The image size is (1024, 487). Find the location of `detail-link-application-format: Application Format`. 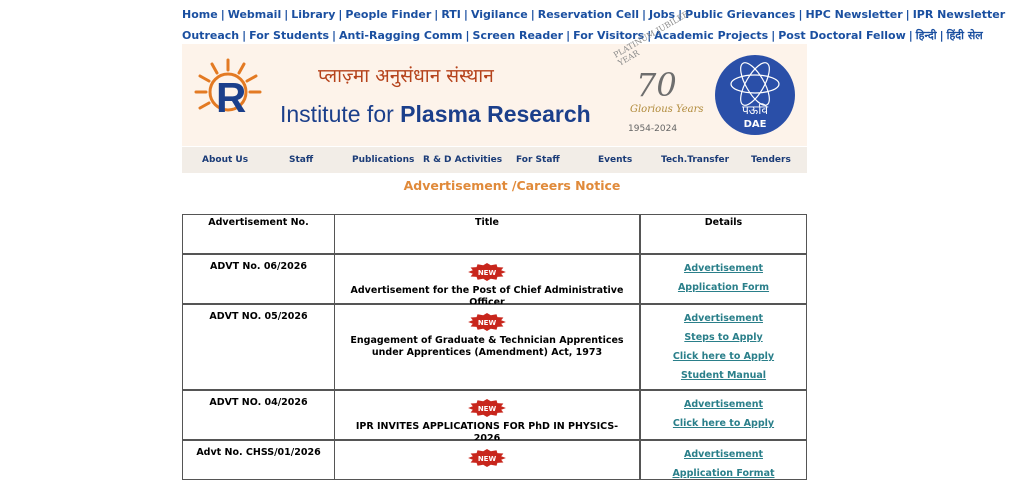

detail-link-application-format: Application Format is located at coordinates (723, 473).